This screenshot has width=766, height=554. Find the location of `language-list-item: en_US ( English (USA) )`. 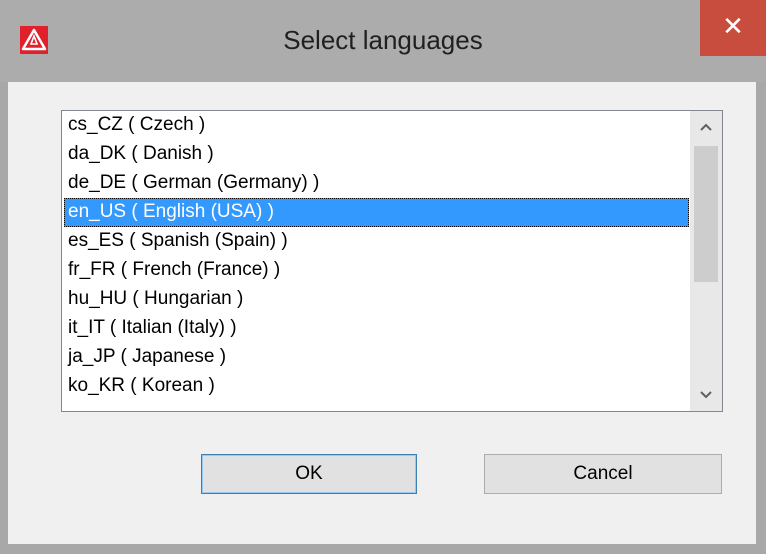

language-list-item: en_US ( English (USA) ) is located at coordinates (376, 212).